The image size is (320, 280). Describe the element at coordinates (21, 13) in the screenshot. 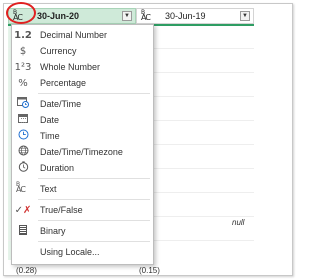

I see `highlight-circle-annotation` at that location.